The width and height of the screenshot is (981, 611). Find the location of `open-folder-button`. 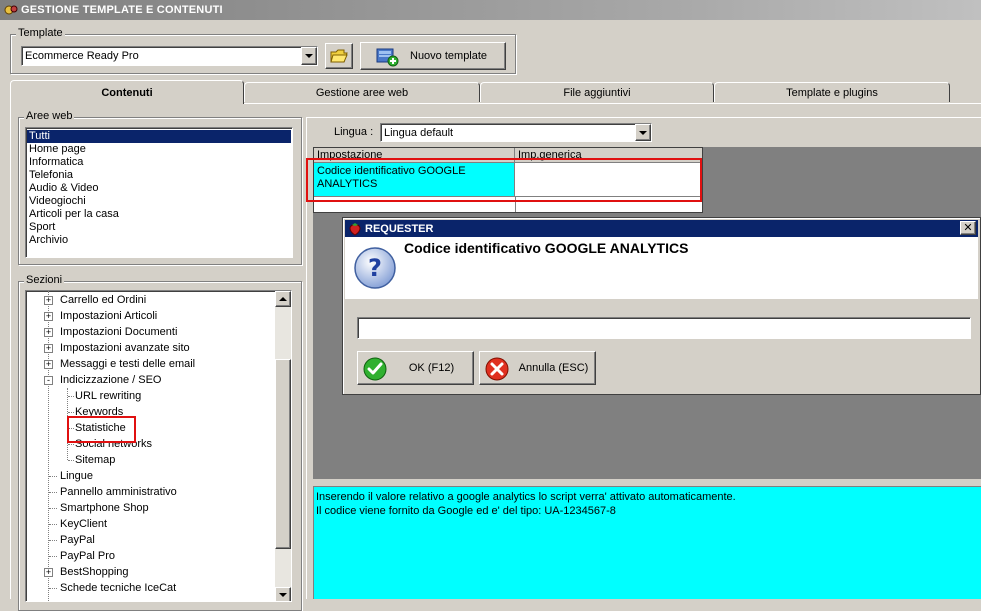

open-folder-button is located at coordinates (339, 56).